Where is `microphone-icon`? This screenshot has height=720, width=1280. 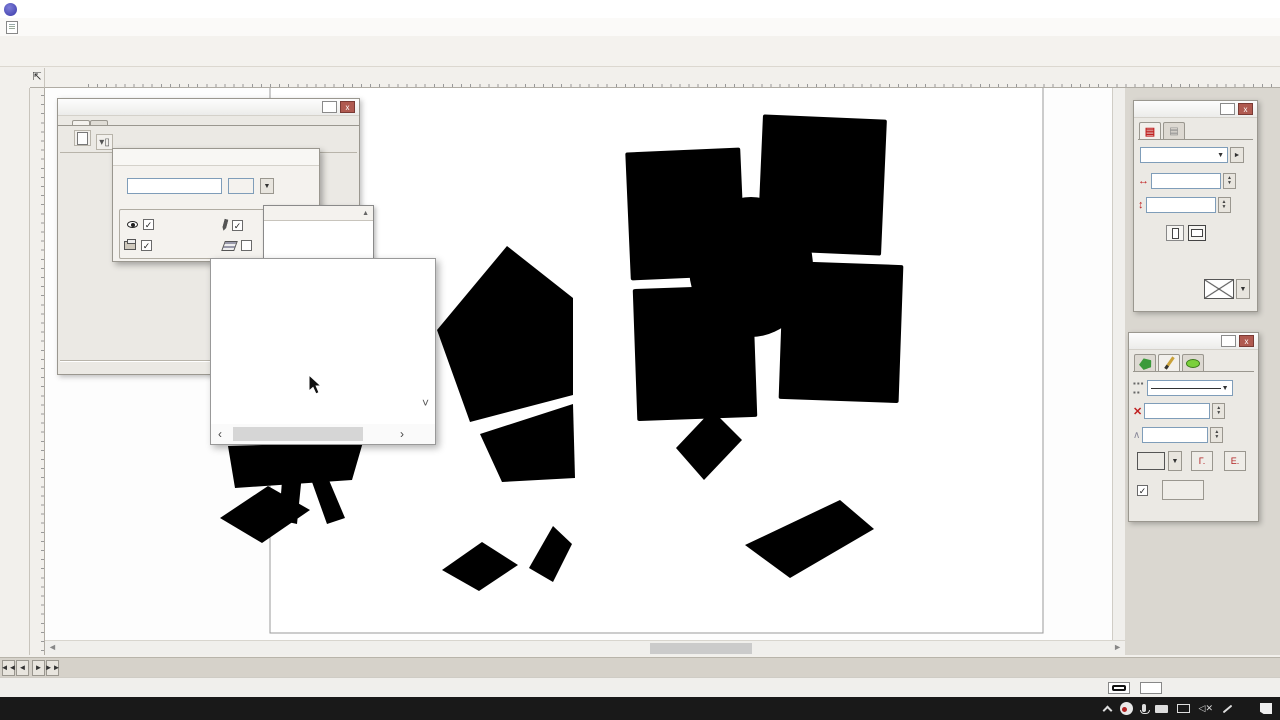 microphone-icon is located at coordinates (1144, 708).